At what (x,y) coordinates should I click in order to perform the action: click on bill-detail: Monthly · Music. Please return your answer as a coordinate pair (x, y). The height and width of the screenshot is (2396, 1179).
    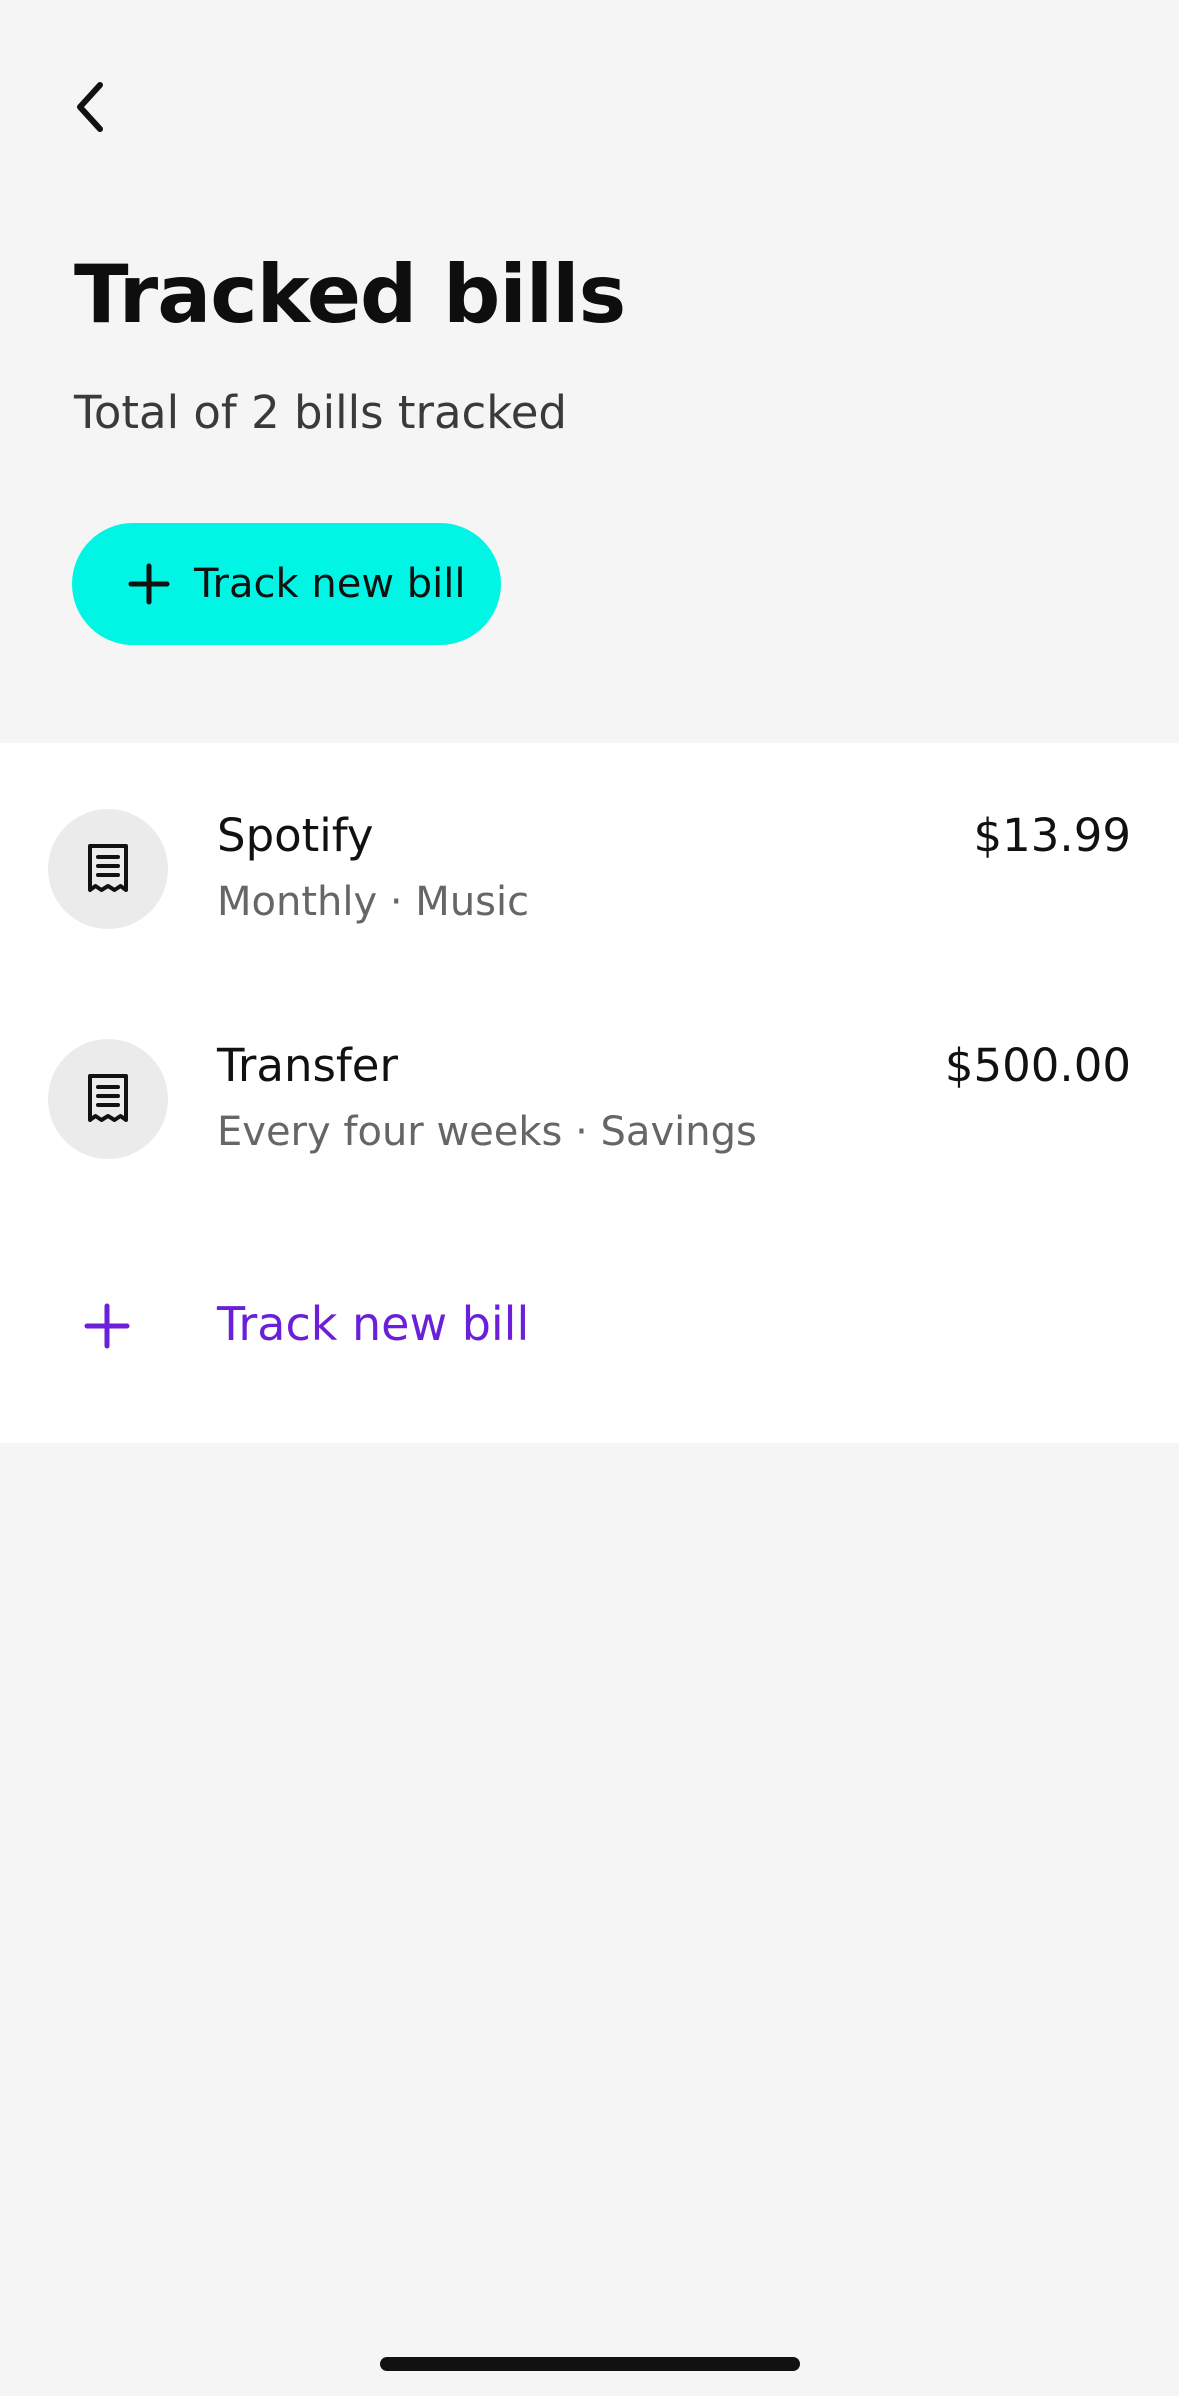
    Looking at the image, I should click on (373, 902).